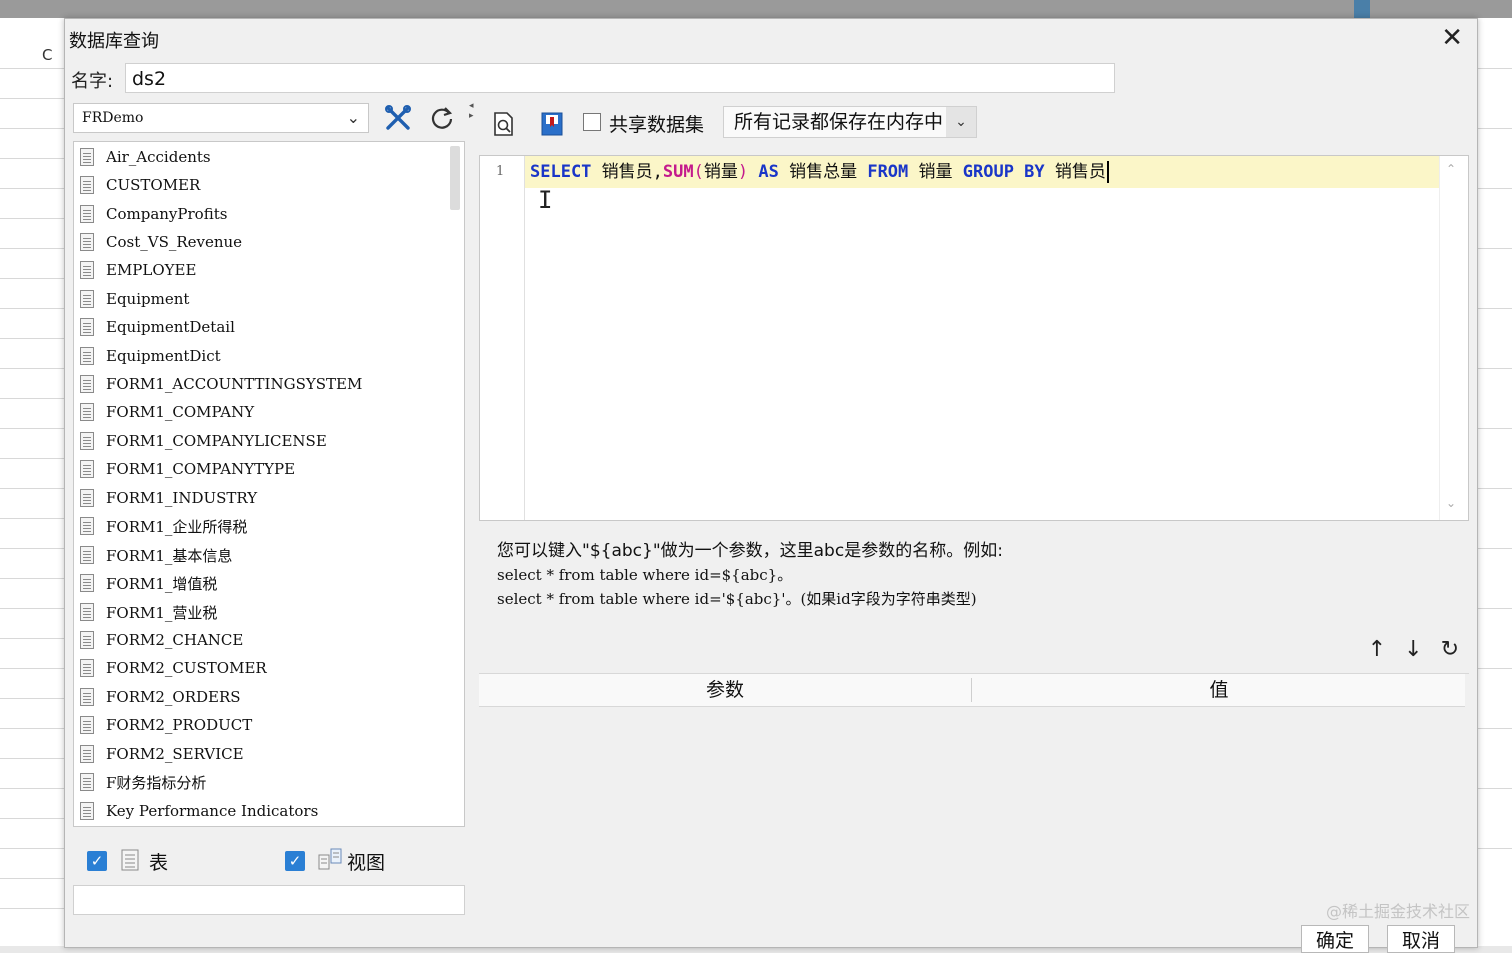 The image size is (1512, 953). Describe the element at coordinates (561, 172) in the screenshot. I see `sql-keyword: SELECT` at that location.